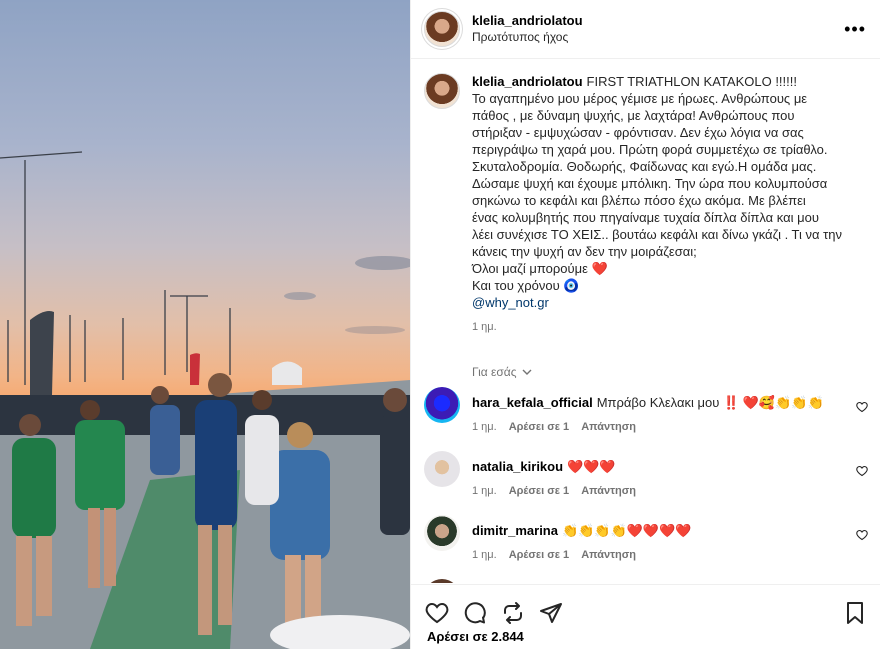  What do you see at coordinates (691, 81) in the screenshot?
I see `caption-title: FIRST TRIATHLON KATAKOLO !!!!!!` at bounding box center [691, 81].